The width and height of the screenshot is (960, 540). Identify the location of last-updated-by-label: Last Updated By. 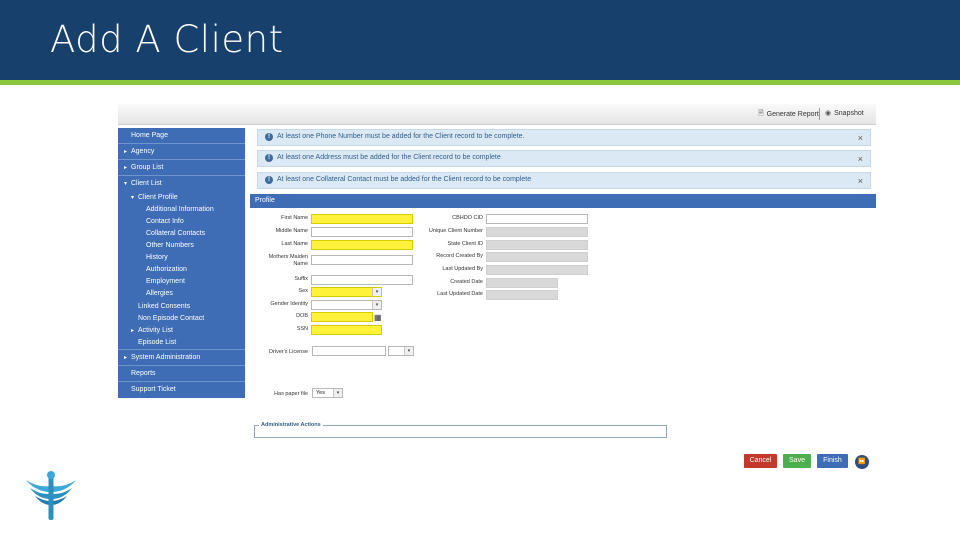
(462, 269).